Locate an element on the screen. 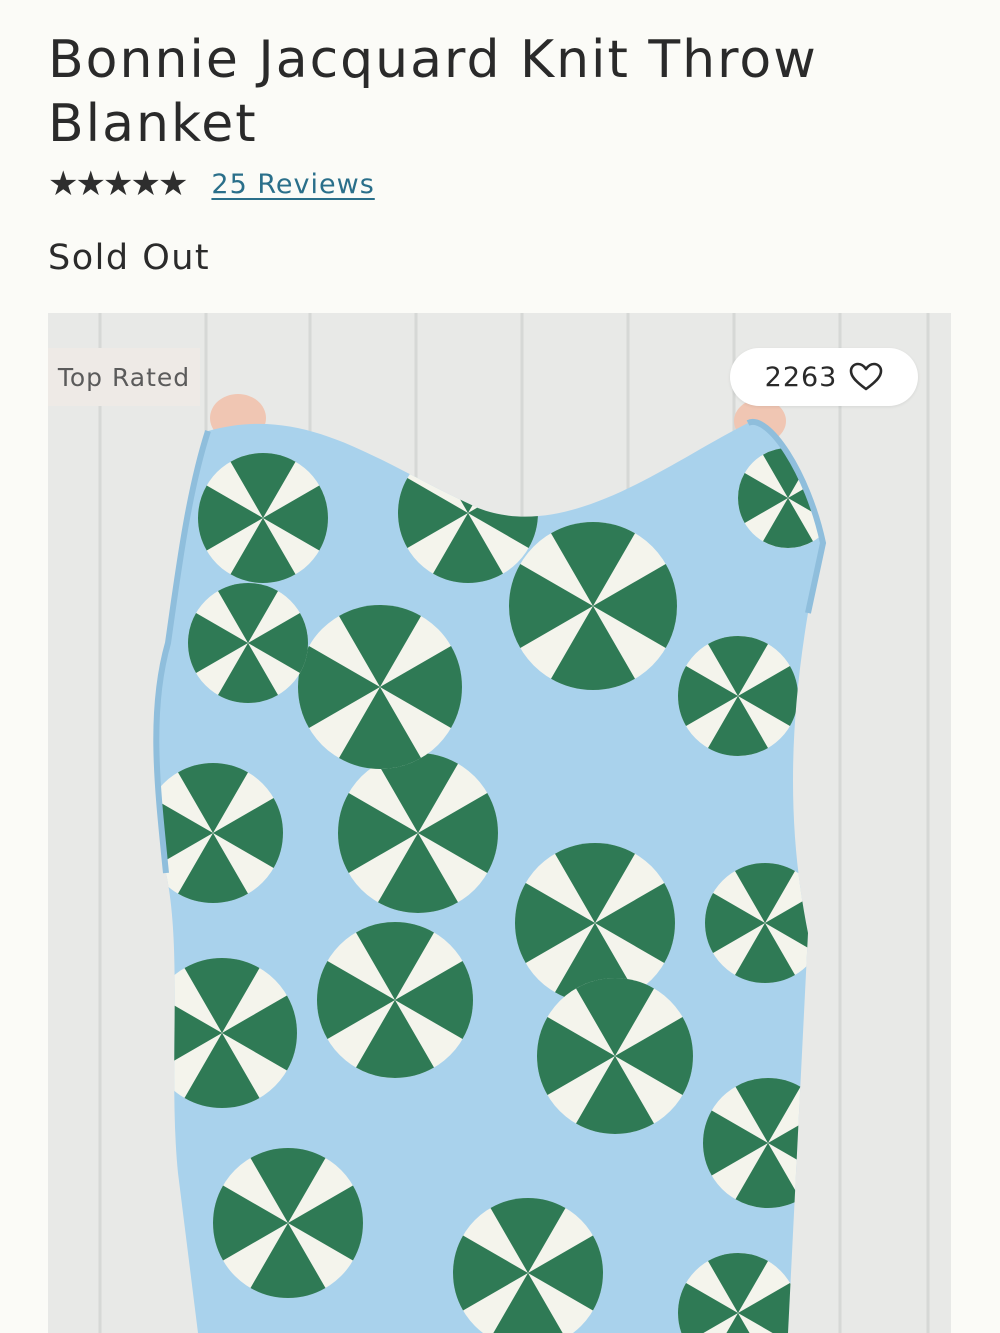 The height and width of the screenshot is (1333, 1000). star-rating: ★ ★ ★ ★ ★ is located at coordinates (118, 184).